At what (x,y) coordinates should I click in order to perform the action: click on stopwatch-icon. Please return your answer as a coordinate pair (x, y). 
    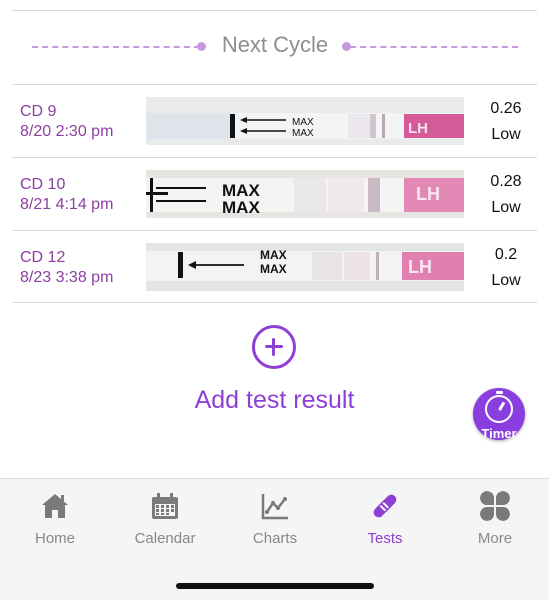
    Looking at the image, I should click on (499, 407).